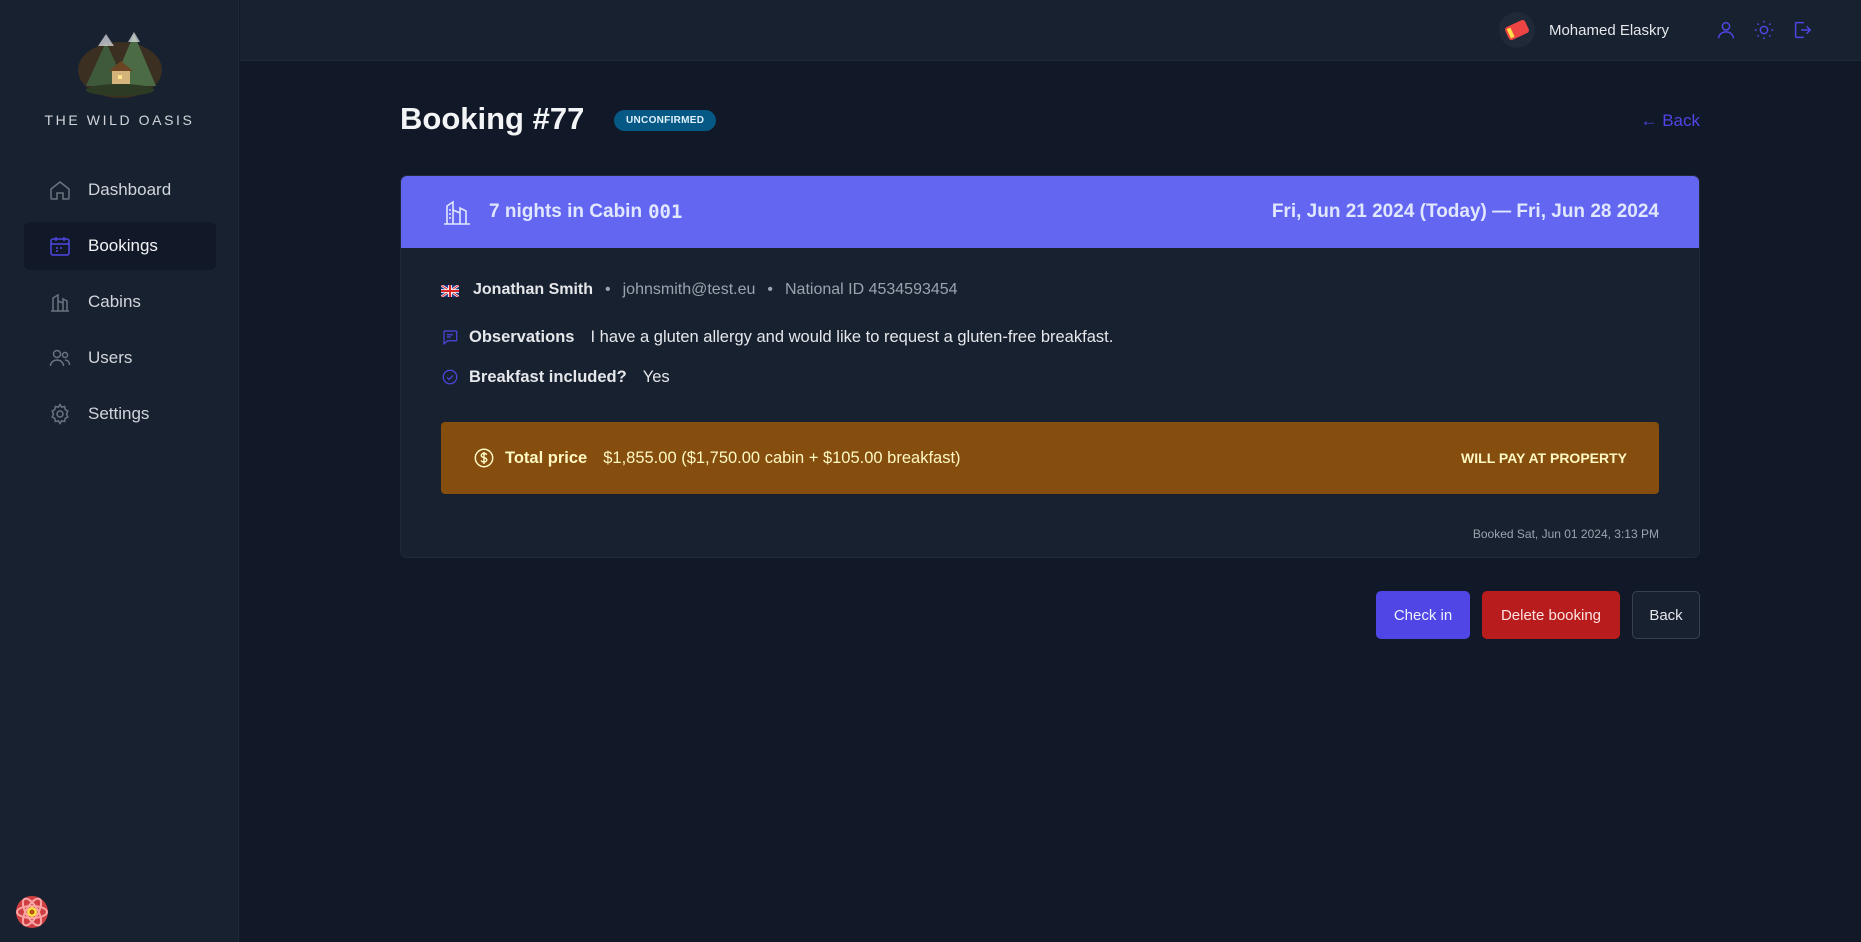 This screenshot has width=1861, height=942. I want to click on guest-name: Jonathan Smith, so click(533, 289).